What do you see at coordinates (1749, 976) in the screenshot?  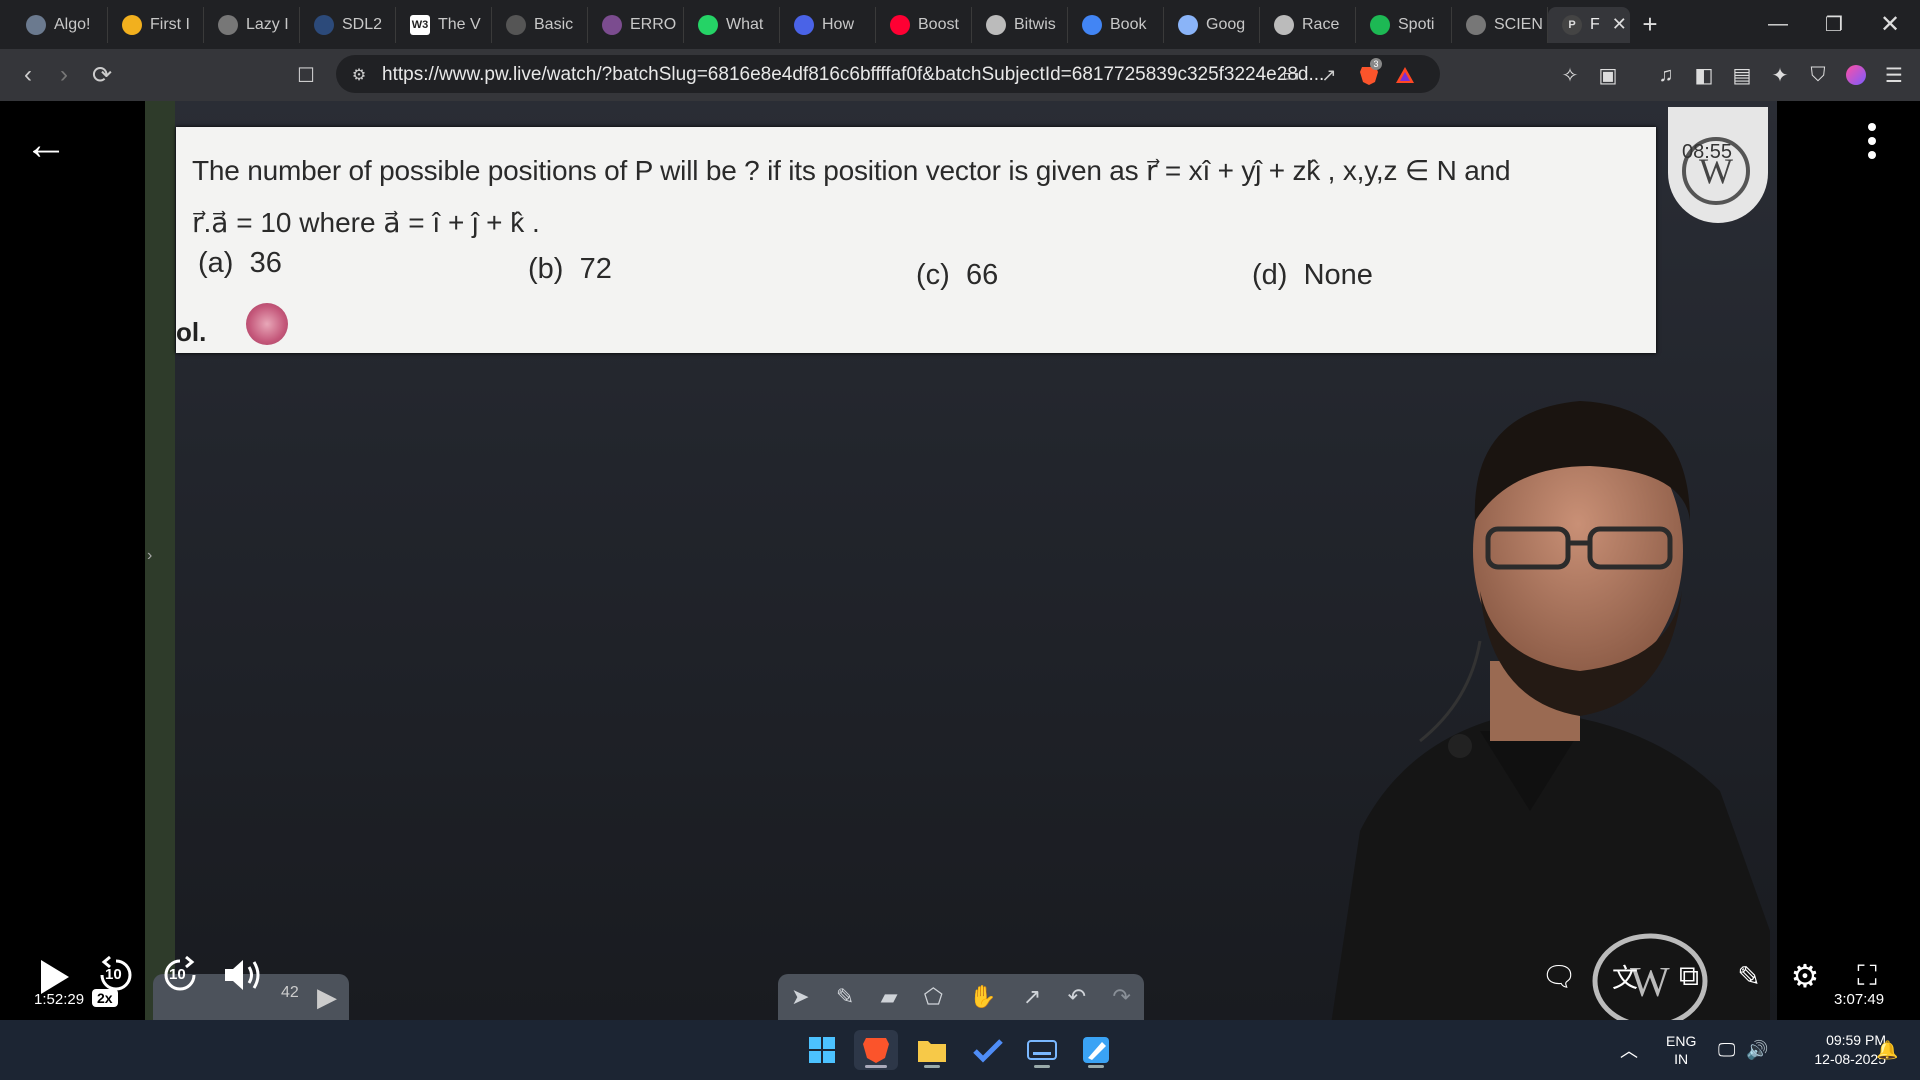 I see `notes-button: ✎` at bounding box center [1749, 976].